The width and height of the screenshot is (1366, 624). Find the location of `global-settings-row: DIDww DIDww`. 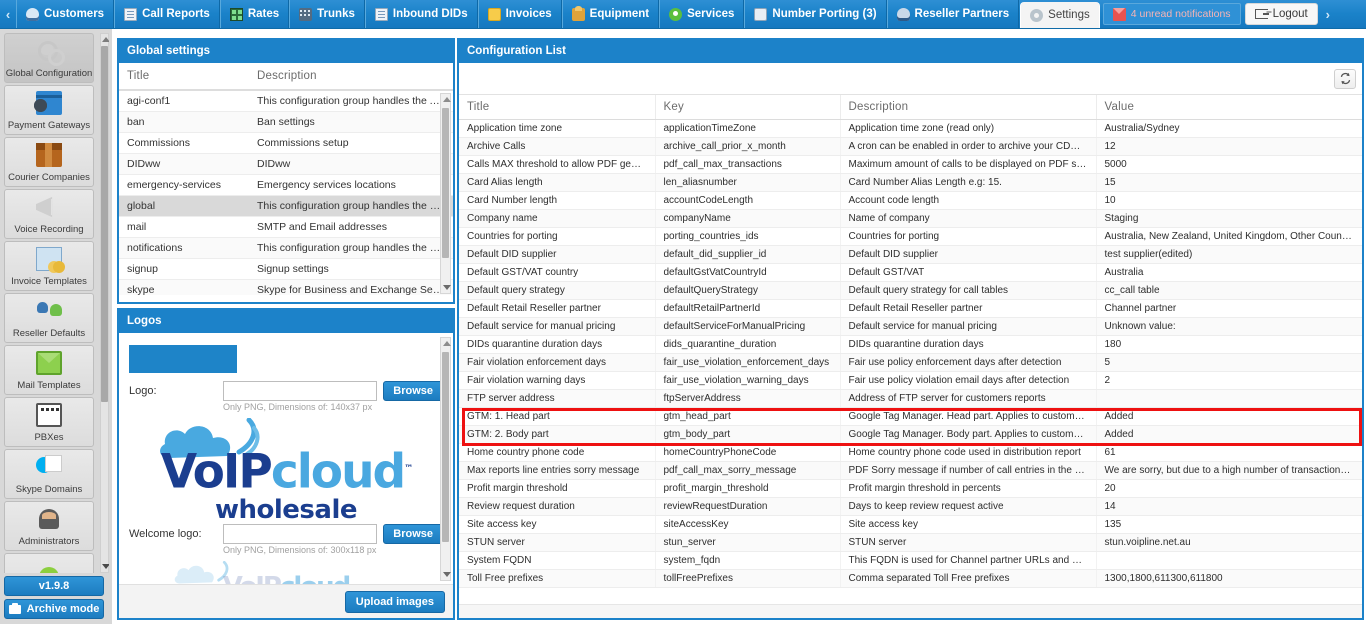

global-settings-row: DIDww DIDww is located at coordinates (286, 164).